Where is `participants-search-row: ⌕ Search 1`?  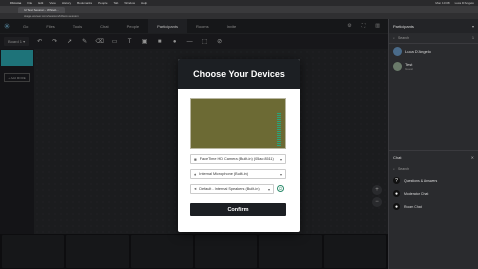
participants-search-row: ⌕ Search 1 is located at coordinates (433, 38).